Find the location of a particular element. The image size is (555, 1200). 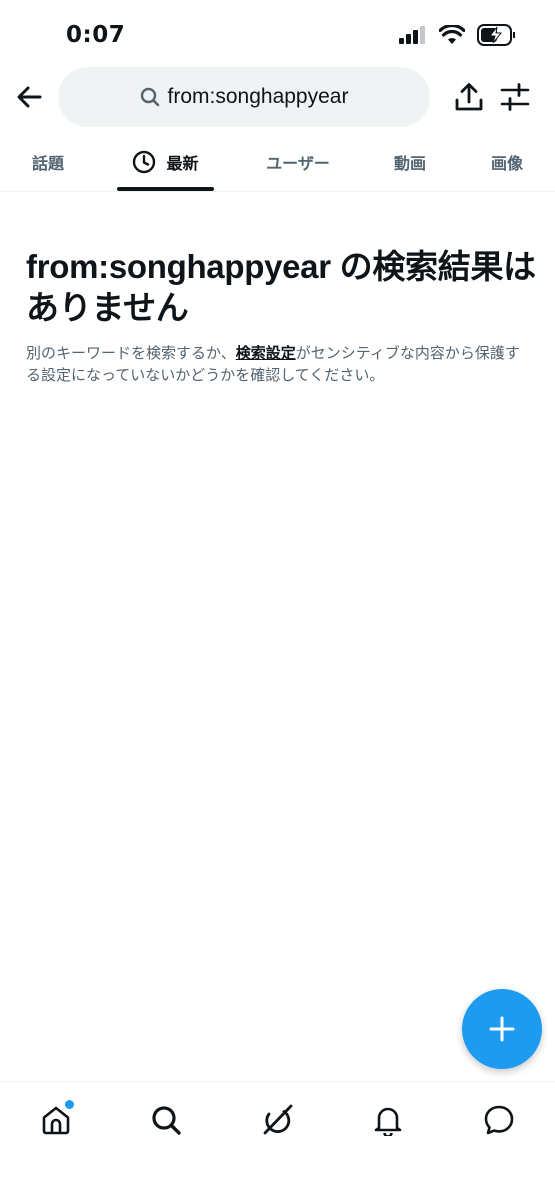

search-header: from:songhappyear is located at coordinates (277, 97).